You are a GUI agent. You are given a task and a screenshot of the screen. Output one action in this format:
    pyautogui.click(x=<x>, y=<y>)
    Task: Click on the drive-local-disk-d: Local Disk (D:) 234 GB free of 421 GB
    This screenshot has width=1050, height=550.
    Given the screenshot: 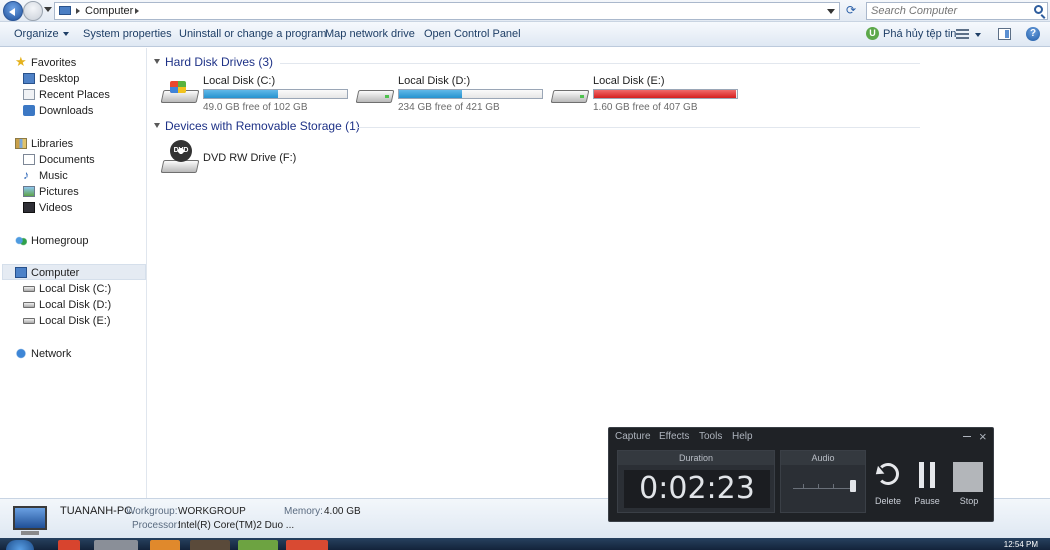 What is the action you would take?
    pyautogui.click(x=449, y=95)
    